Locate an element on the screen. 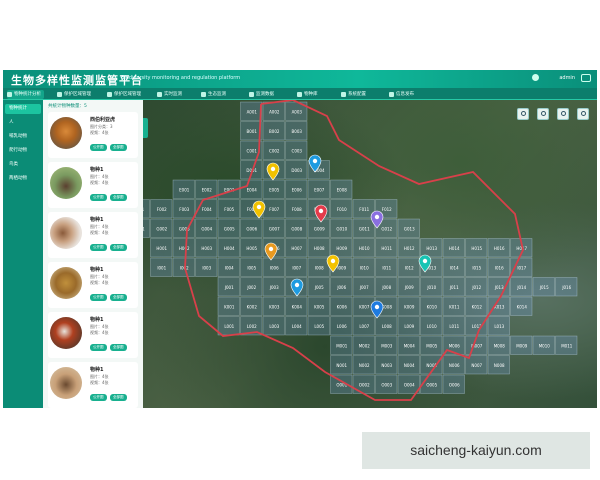  grid-cell-label: M010 is located at coordinates (545, 345).